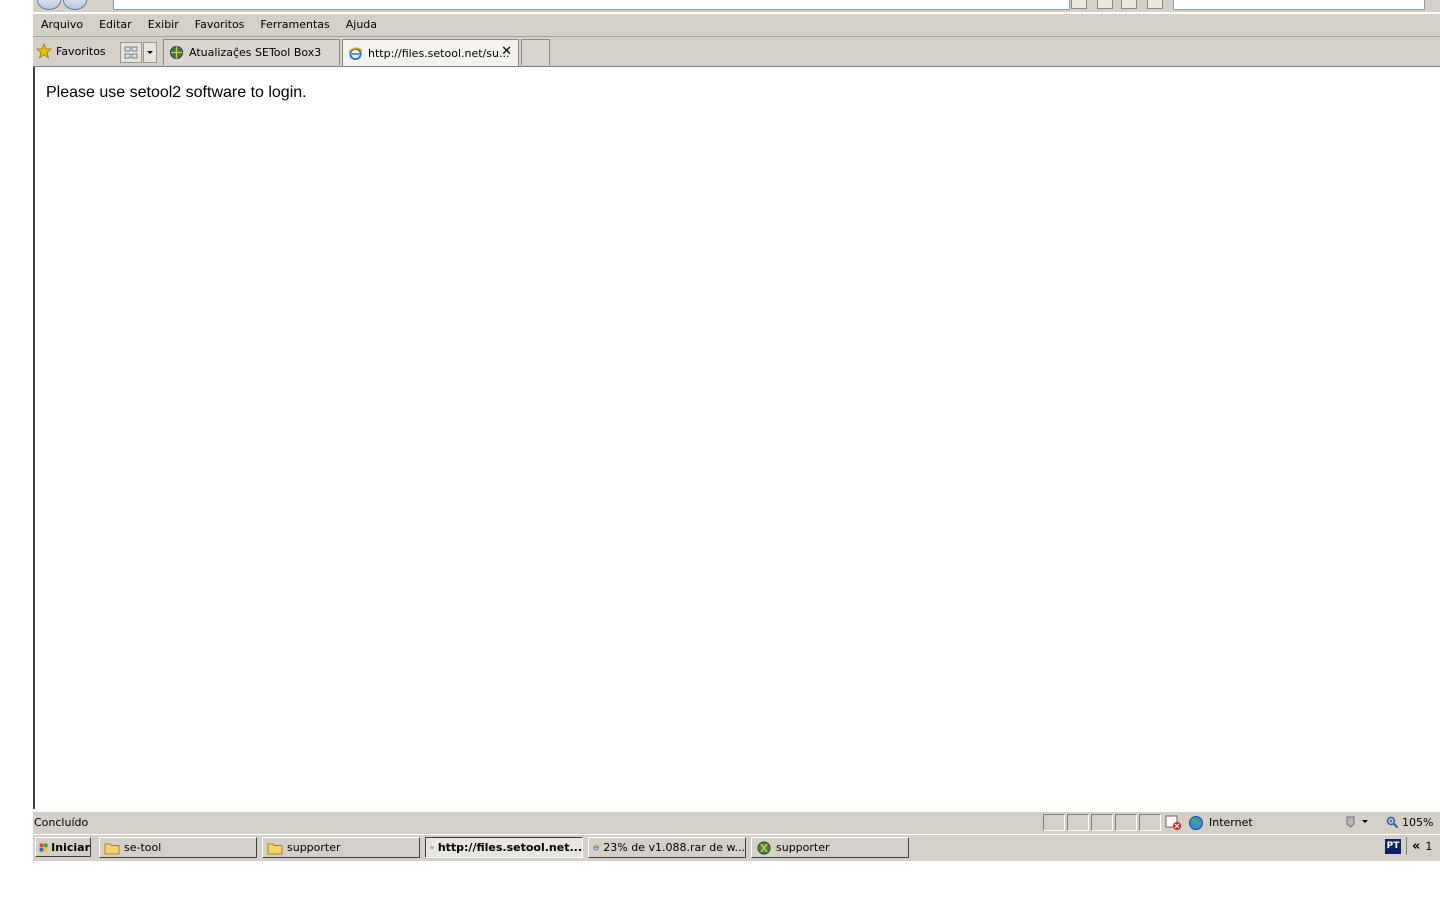  I want to click on menu-arquivo: Arquivo, so click(62, 25).